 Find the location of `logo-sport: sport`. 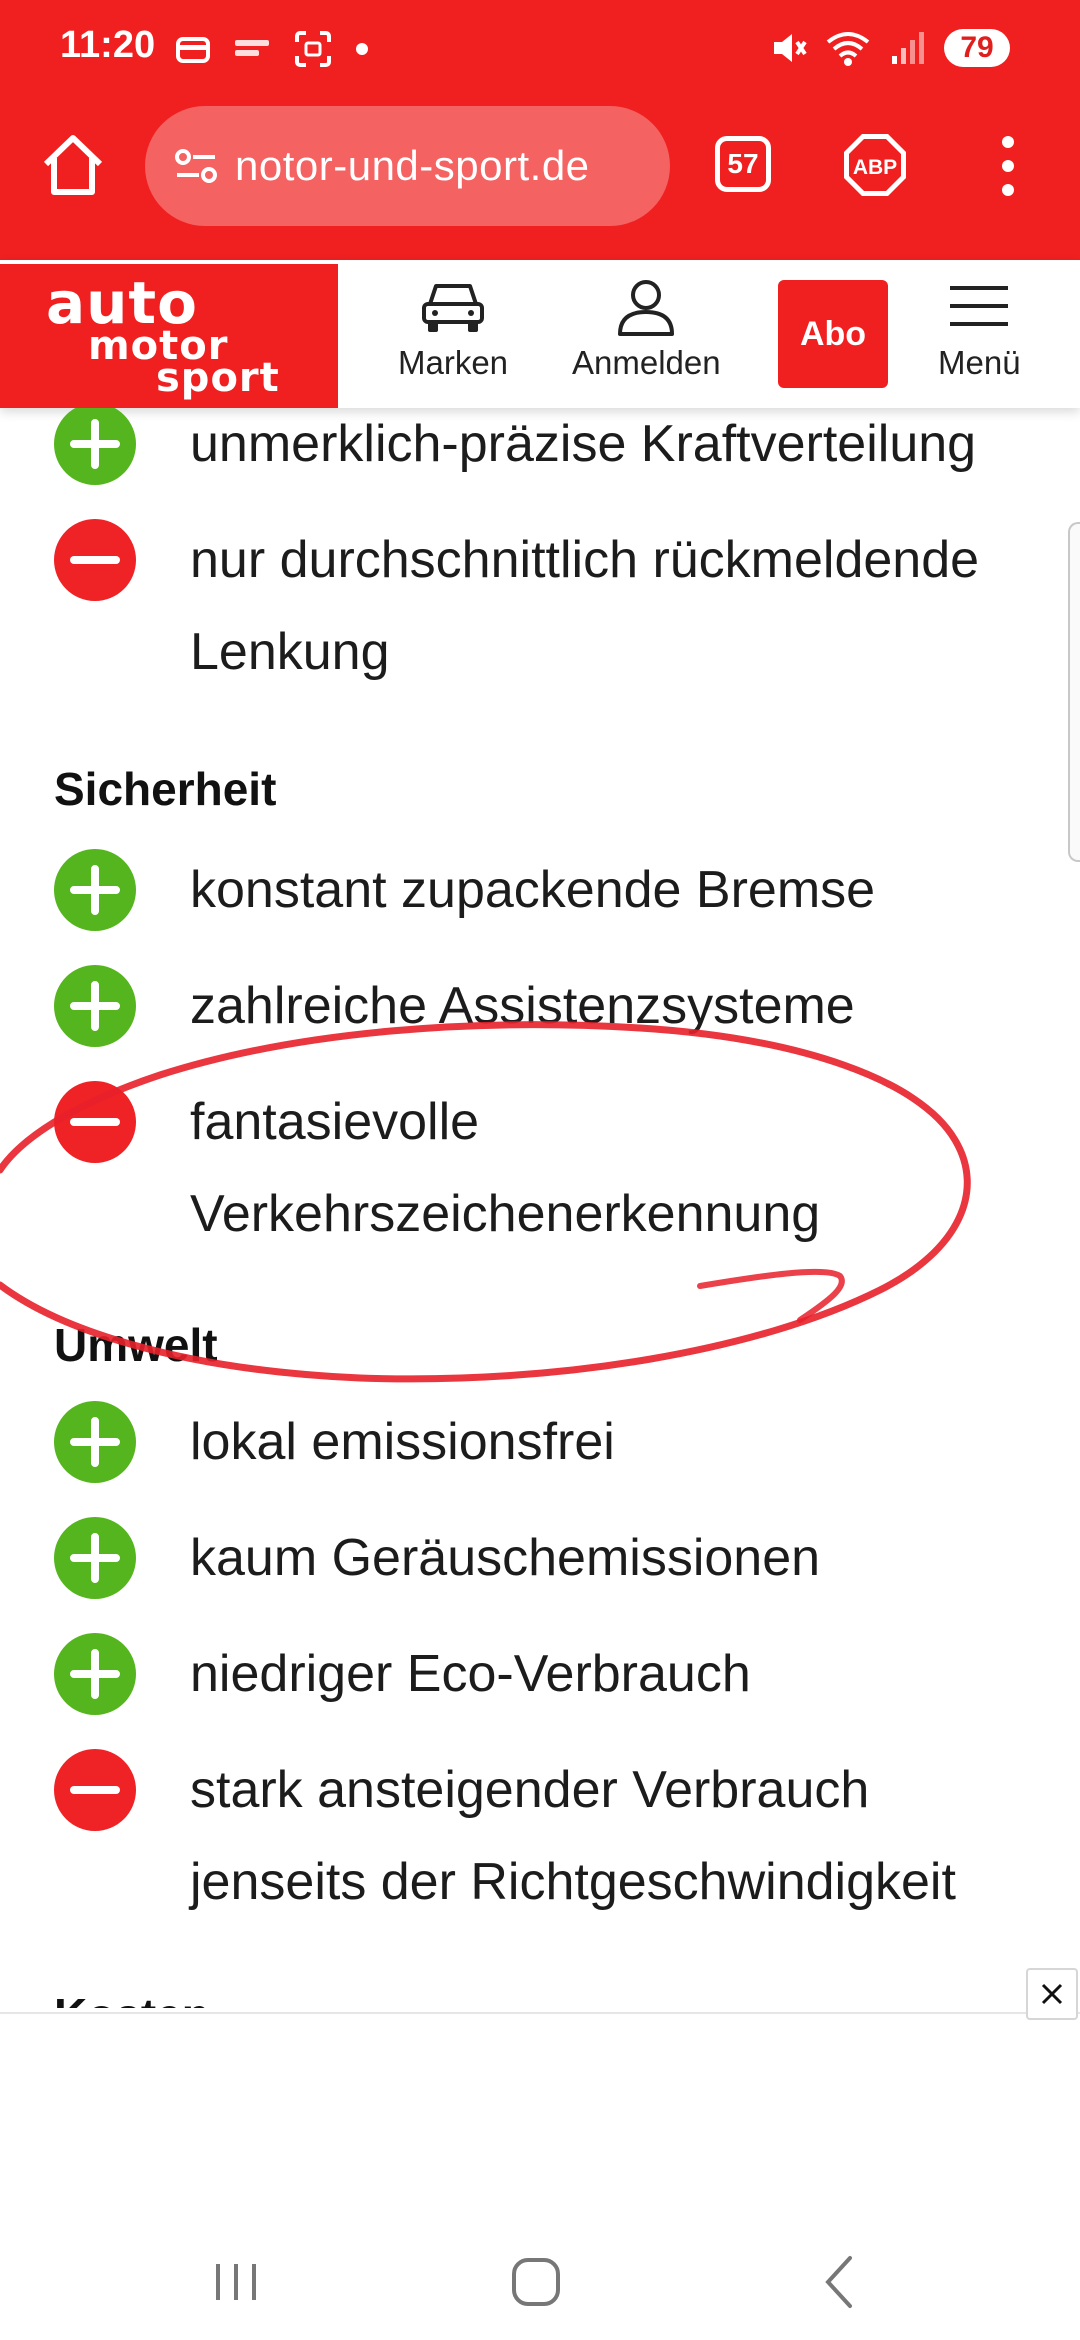

logo-sport: sport is located at coordinates (218, 378).